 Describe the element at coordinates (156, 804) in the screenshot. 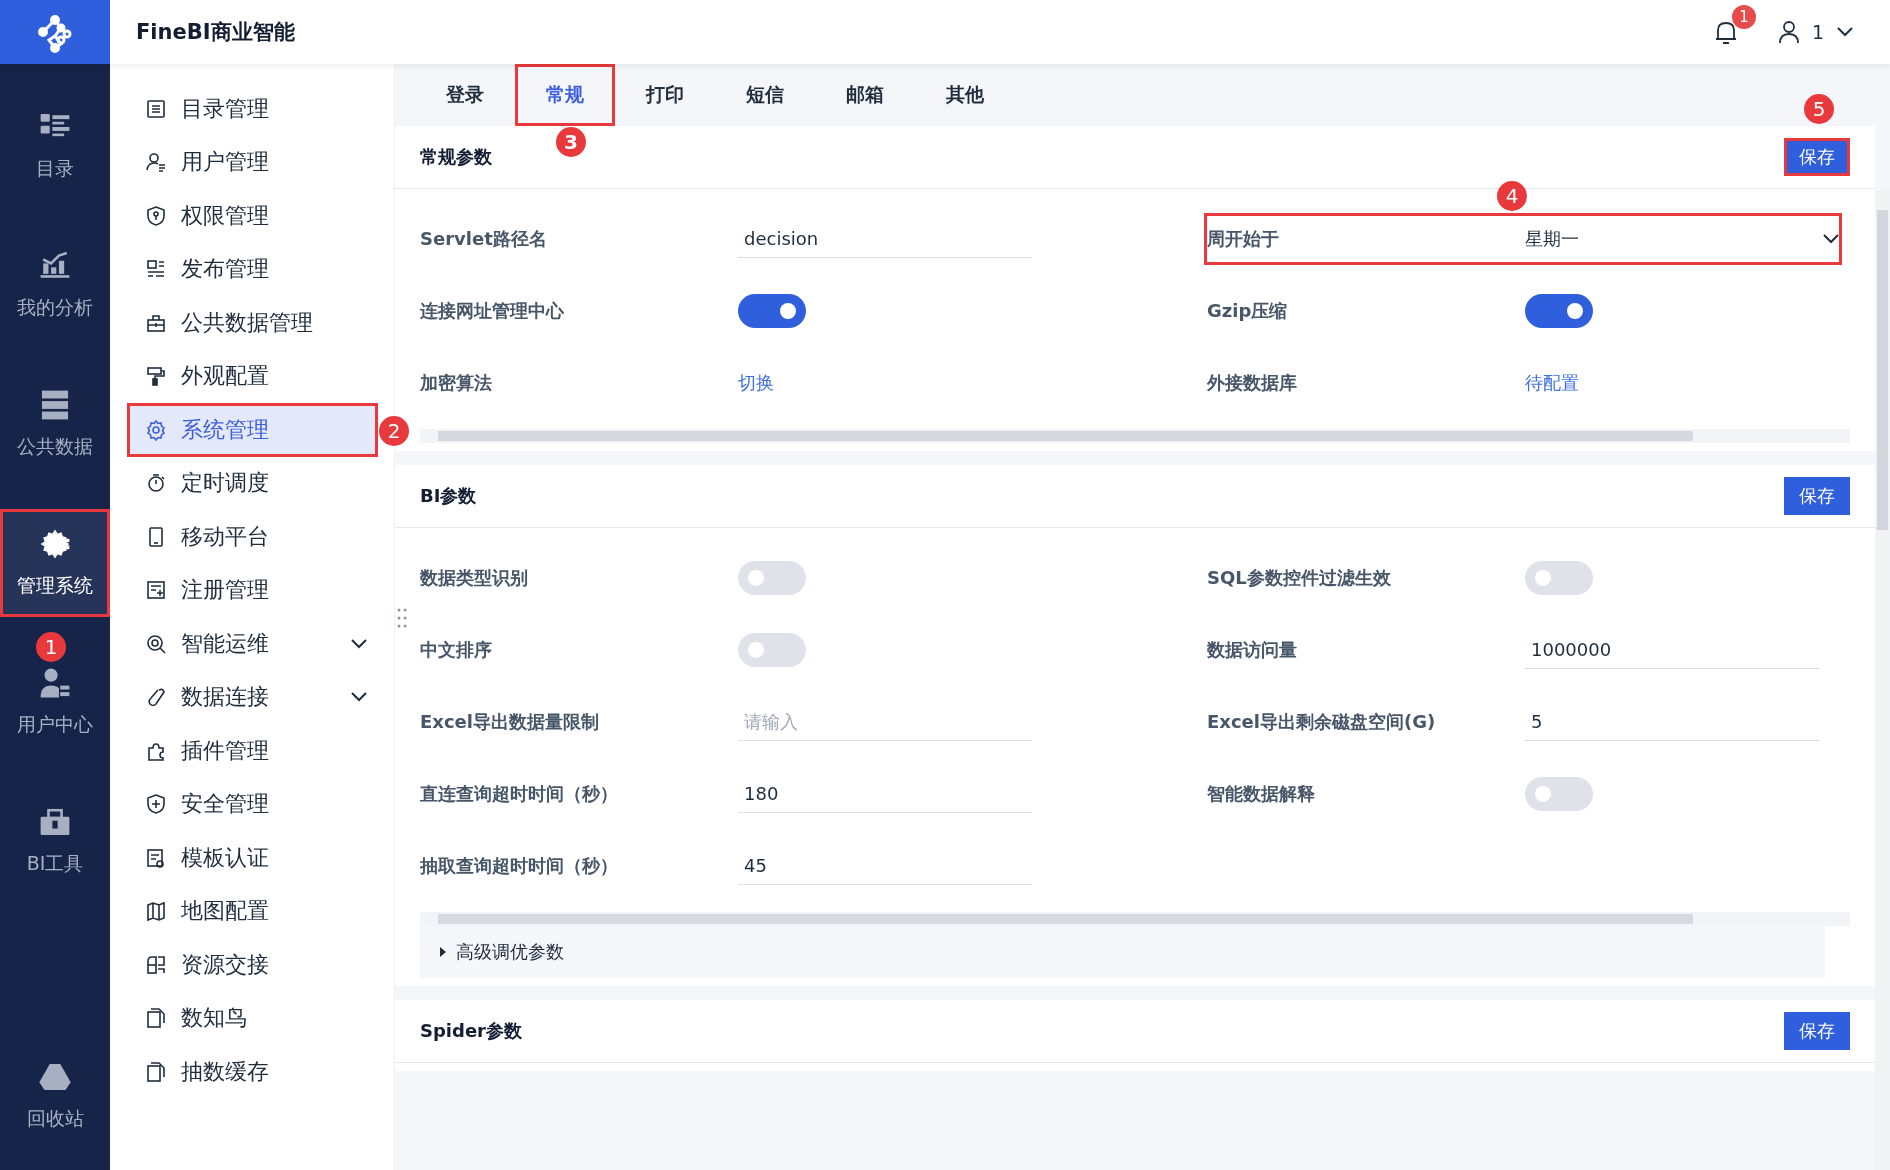

I see `shield-plus-icon` at that location.